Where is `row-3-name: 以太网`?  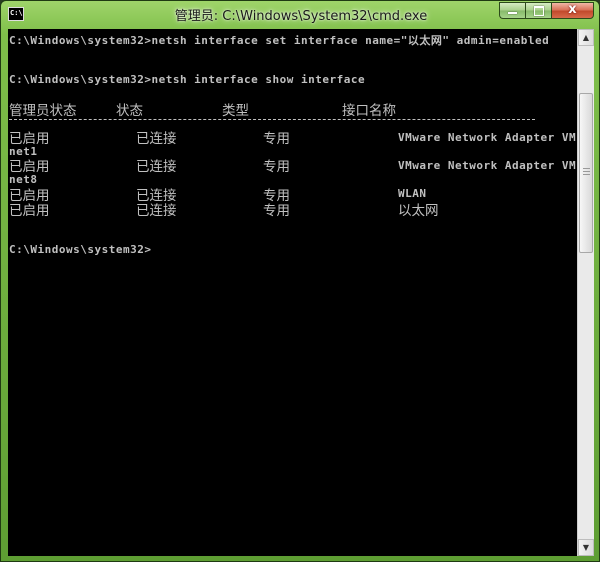 row-3-name: 以太网 is located at coordinates (418, 211).